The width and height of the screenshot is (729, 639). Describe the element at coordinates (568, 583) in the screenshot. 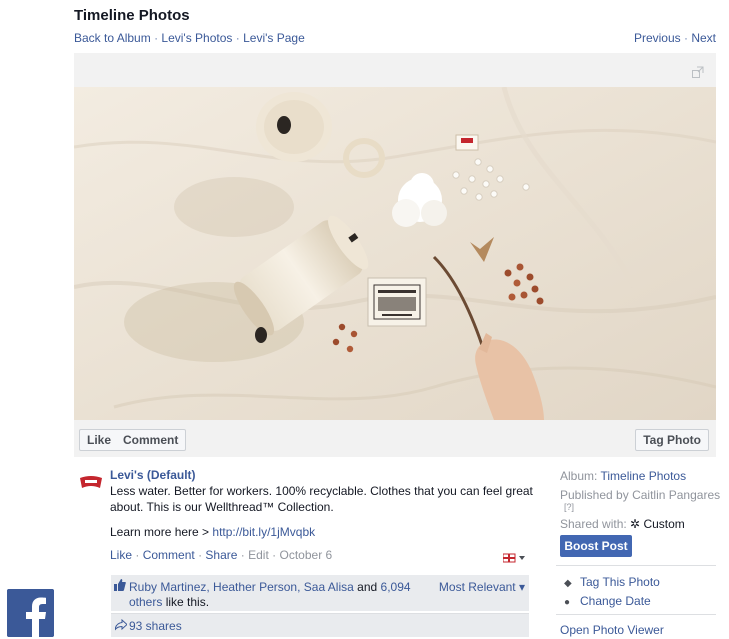

I see `tag-icon: ◆` at that location.